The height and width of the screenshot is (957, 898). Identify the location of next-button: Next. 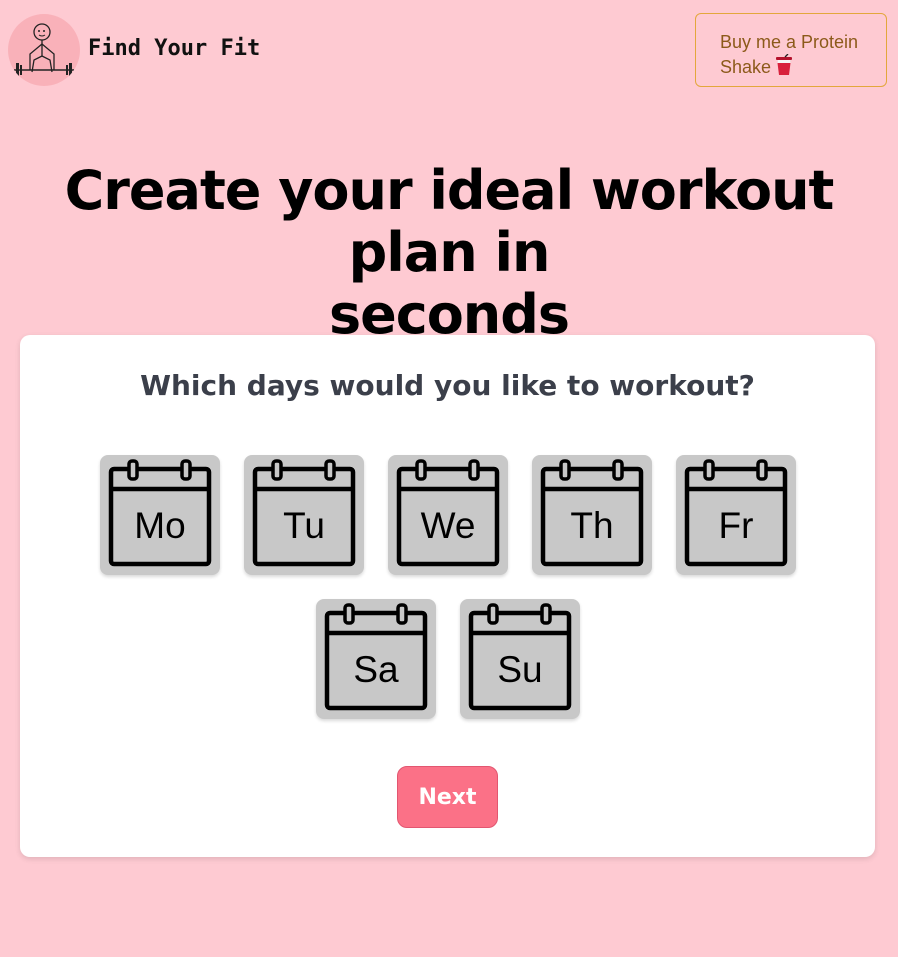
(447, 797).